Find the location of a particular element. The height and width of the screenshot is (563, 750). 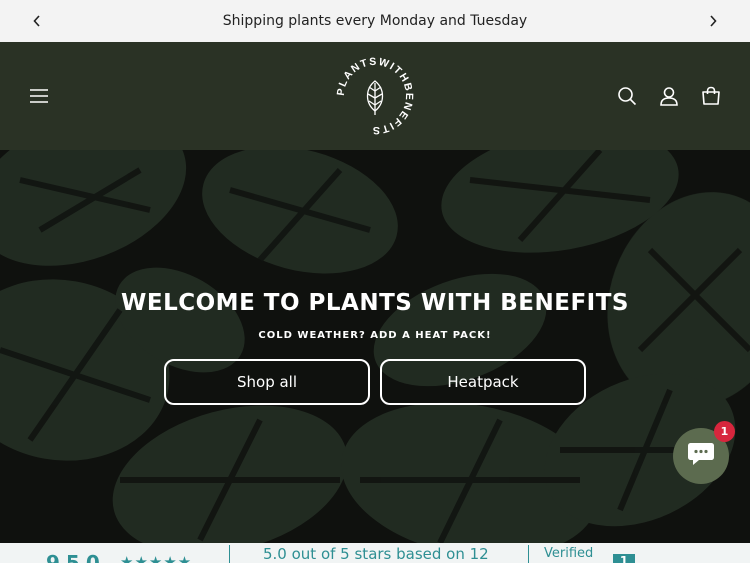

review-brand-logo: 1 is located at coordinates (624, 558).